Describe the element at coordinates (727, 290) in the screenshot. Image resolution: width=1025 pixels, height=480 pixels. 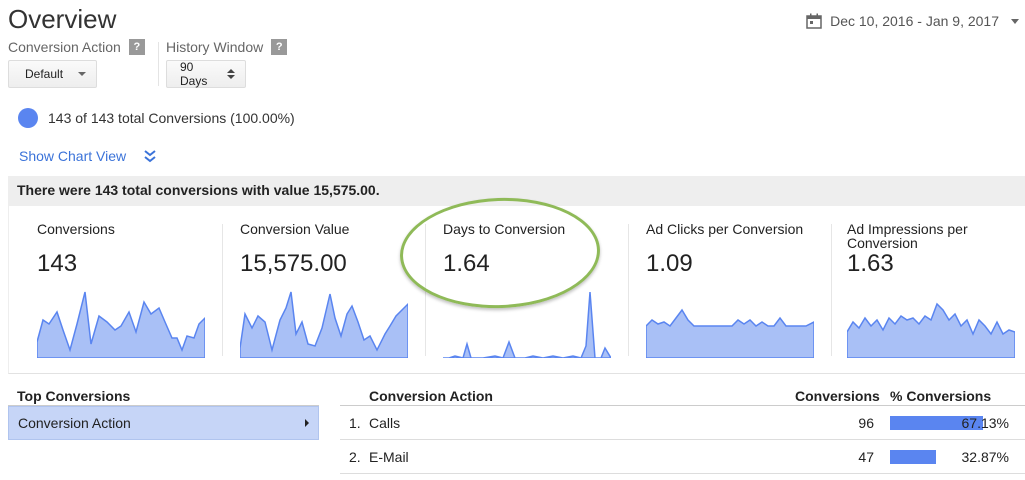
I see `metric-ad-clicks-per-conversion: Ad Clicks per Conversion 1.09` at that location.